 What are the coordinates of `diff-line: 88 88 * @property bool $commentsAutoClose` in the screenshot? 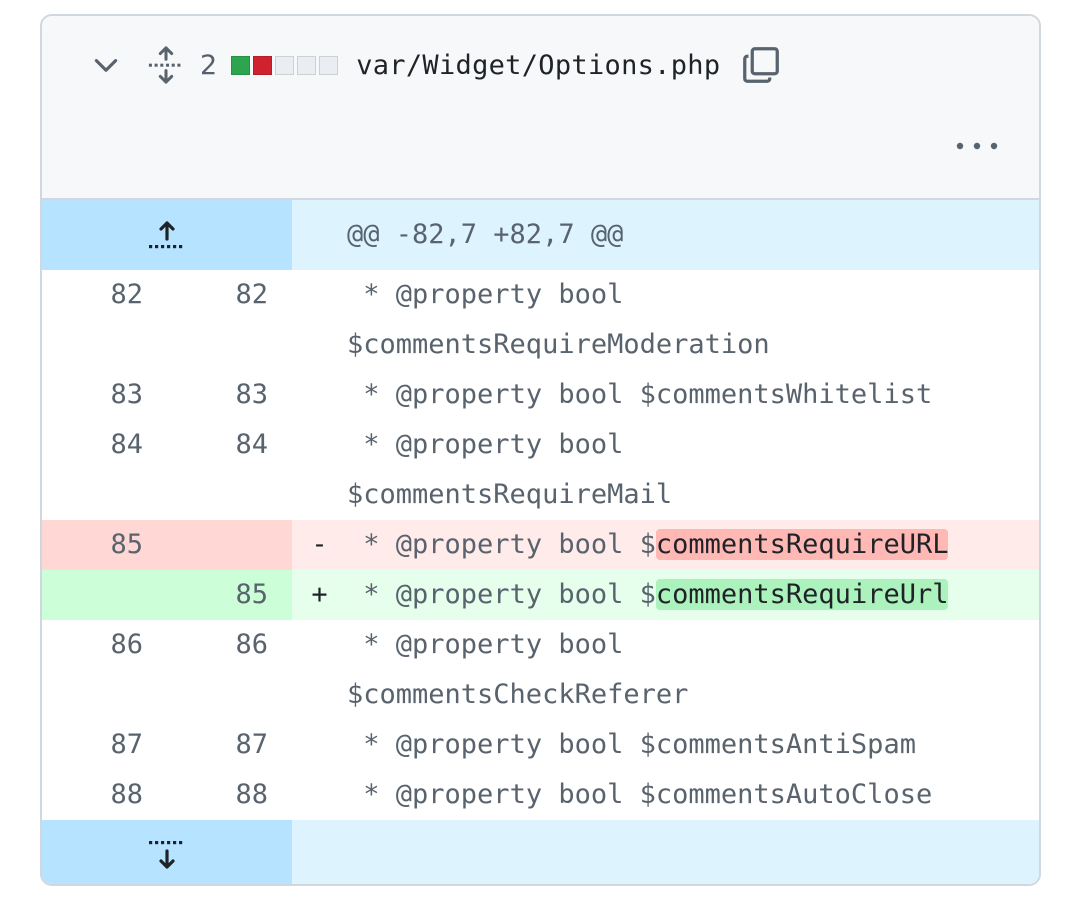 It's located at (540, 795).